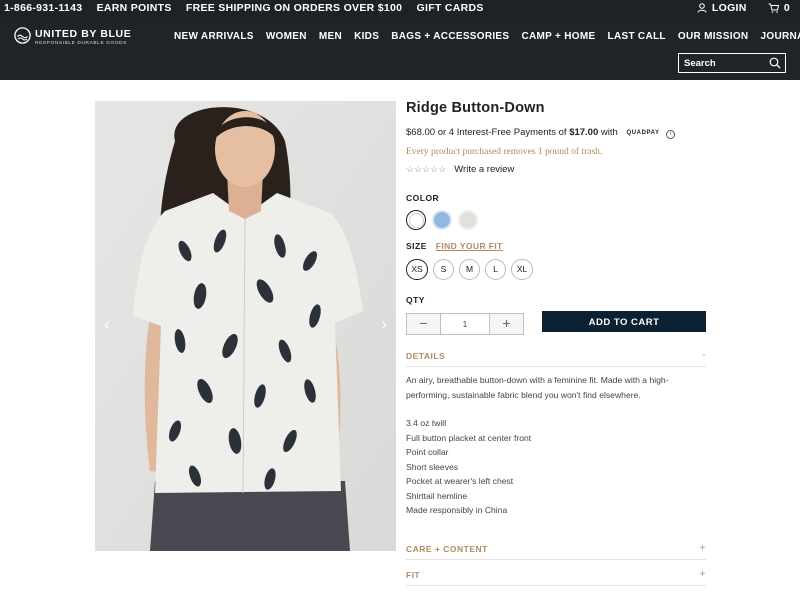  Describe the element at coordinates (427, 452) in the screenshot. I see `feature-item: Point collar` at that location.